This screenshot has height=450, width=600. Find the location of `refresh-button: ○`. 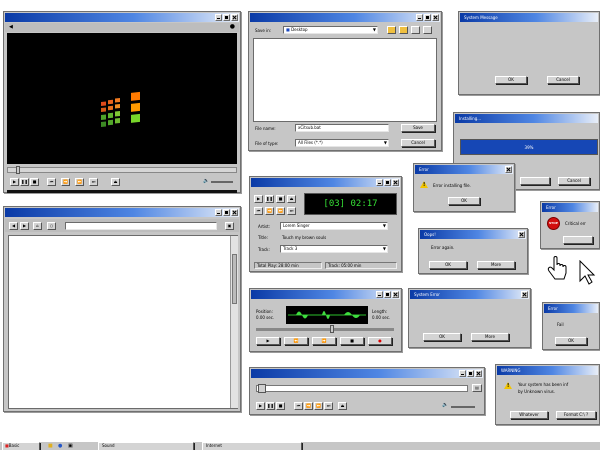

refresh-button: ○ is located at coordinates (51, 226).